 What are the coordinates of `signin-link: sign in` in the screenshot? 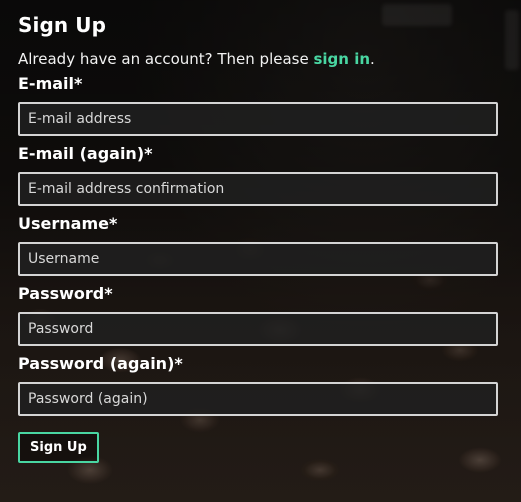 It's located at (341, 59).